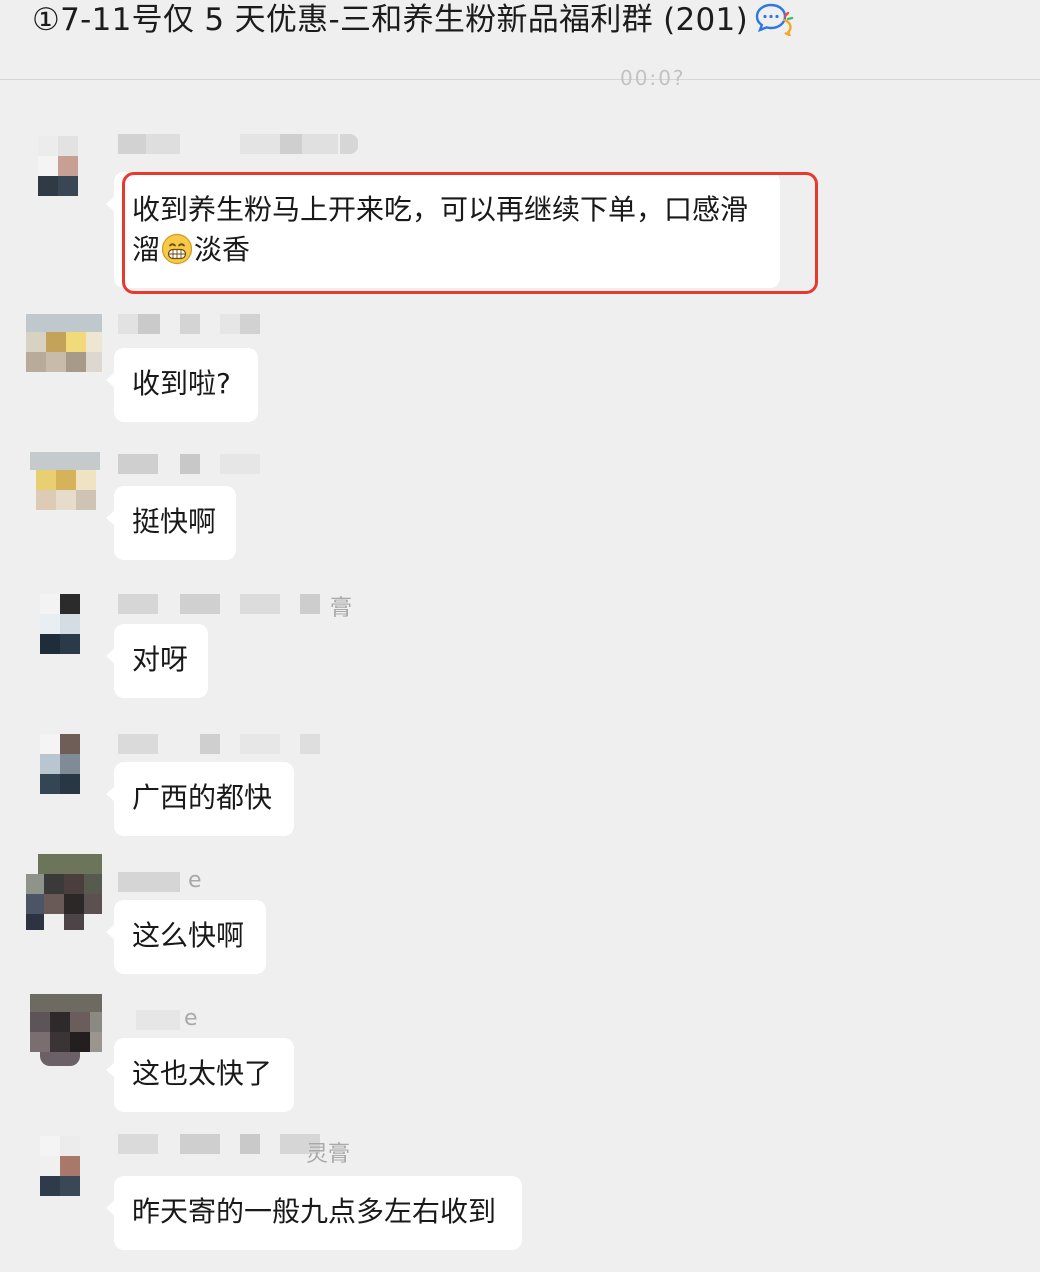 This screenshot has width=1040, height=1272. I want to click on message-text: 挺快啊, so click(174, 521).